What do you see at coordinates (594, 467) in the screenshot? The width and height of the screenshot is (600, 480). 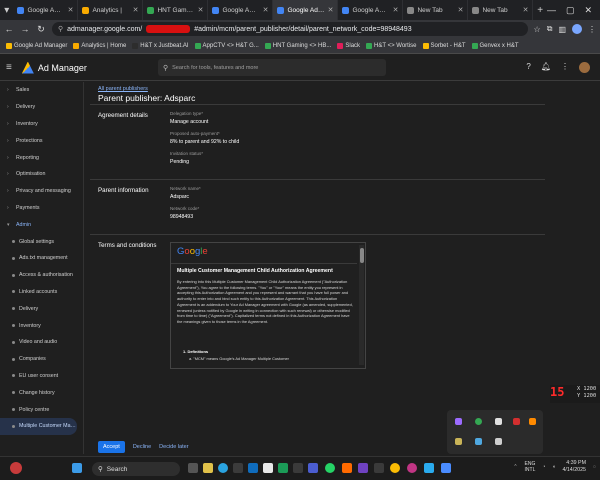 I see `notification-bell-icon: ◌` at bounding box center [594, 467].